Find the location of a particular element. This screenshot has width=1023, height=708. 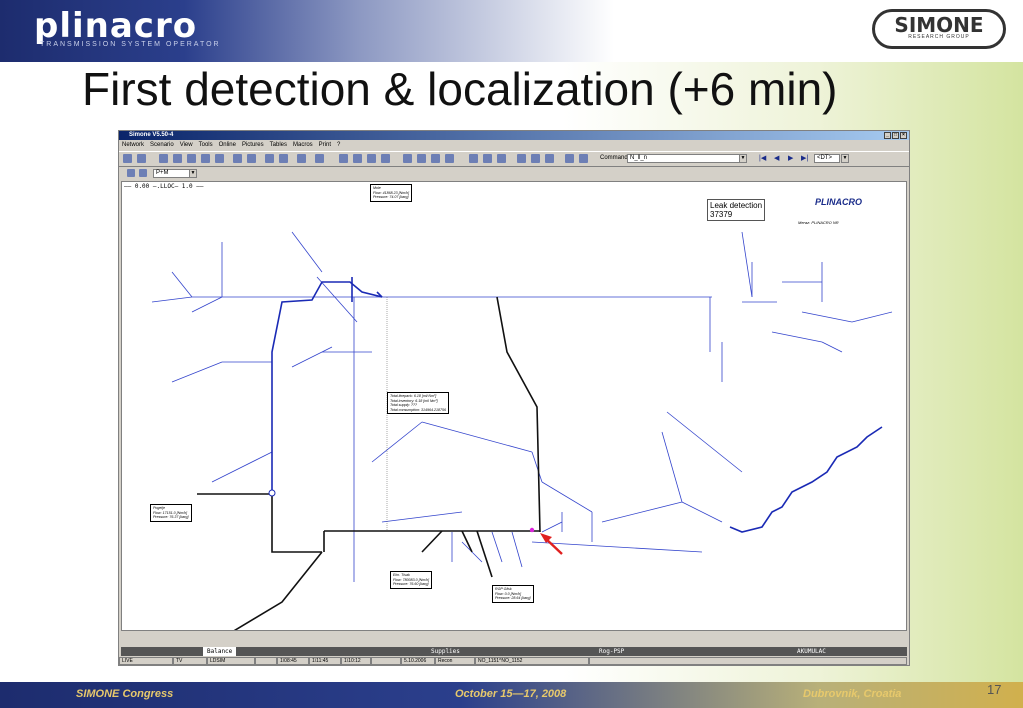

tab-rog-psp: Rog-PSP is located at coordinates (611, 651).